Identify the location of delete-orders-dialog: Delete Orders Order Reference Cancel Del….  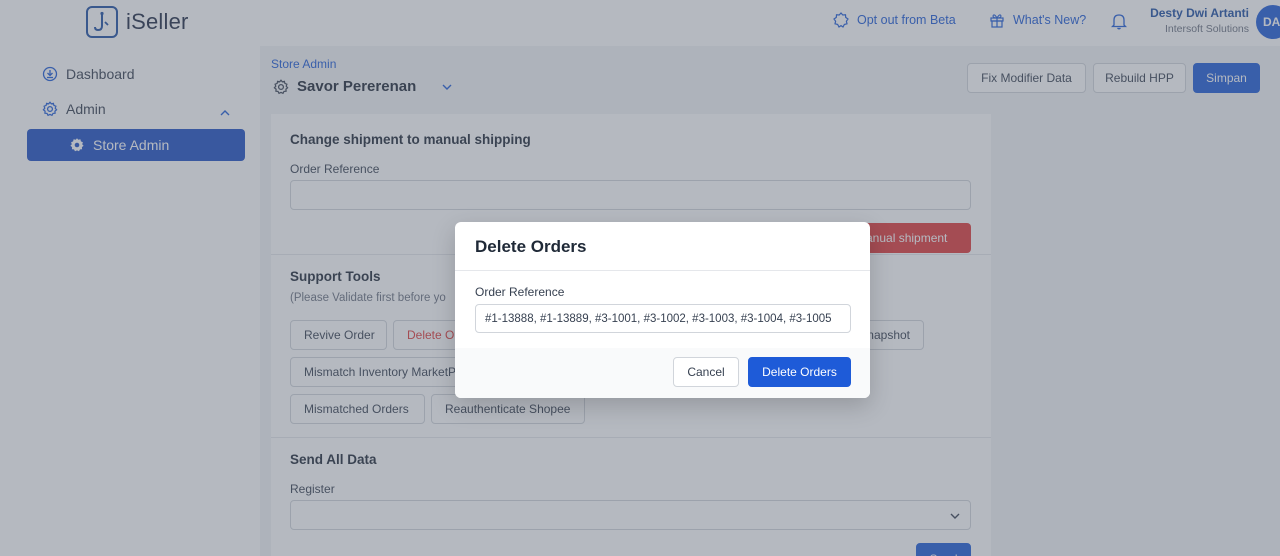
(662, 310).